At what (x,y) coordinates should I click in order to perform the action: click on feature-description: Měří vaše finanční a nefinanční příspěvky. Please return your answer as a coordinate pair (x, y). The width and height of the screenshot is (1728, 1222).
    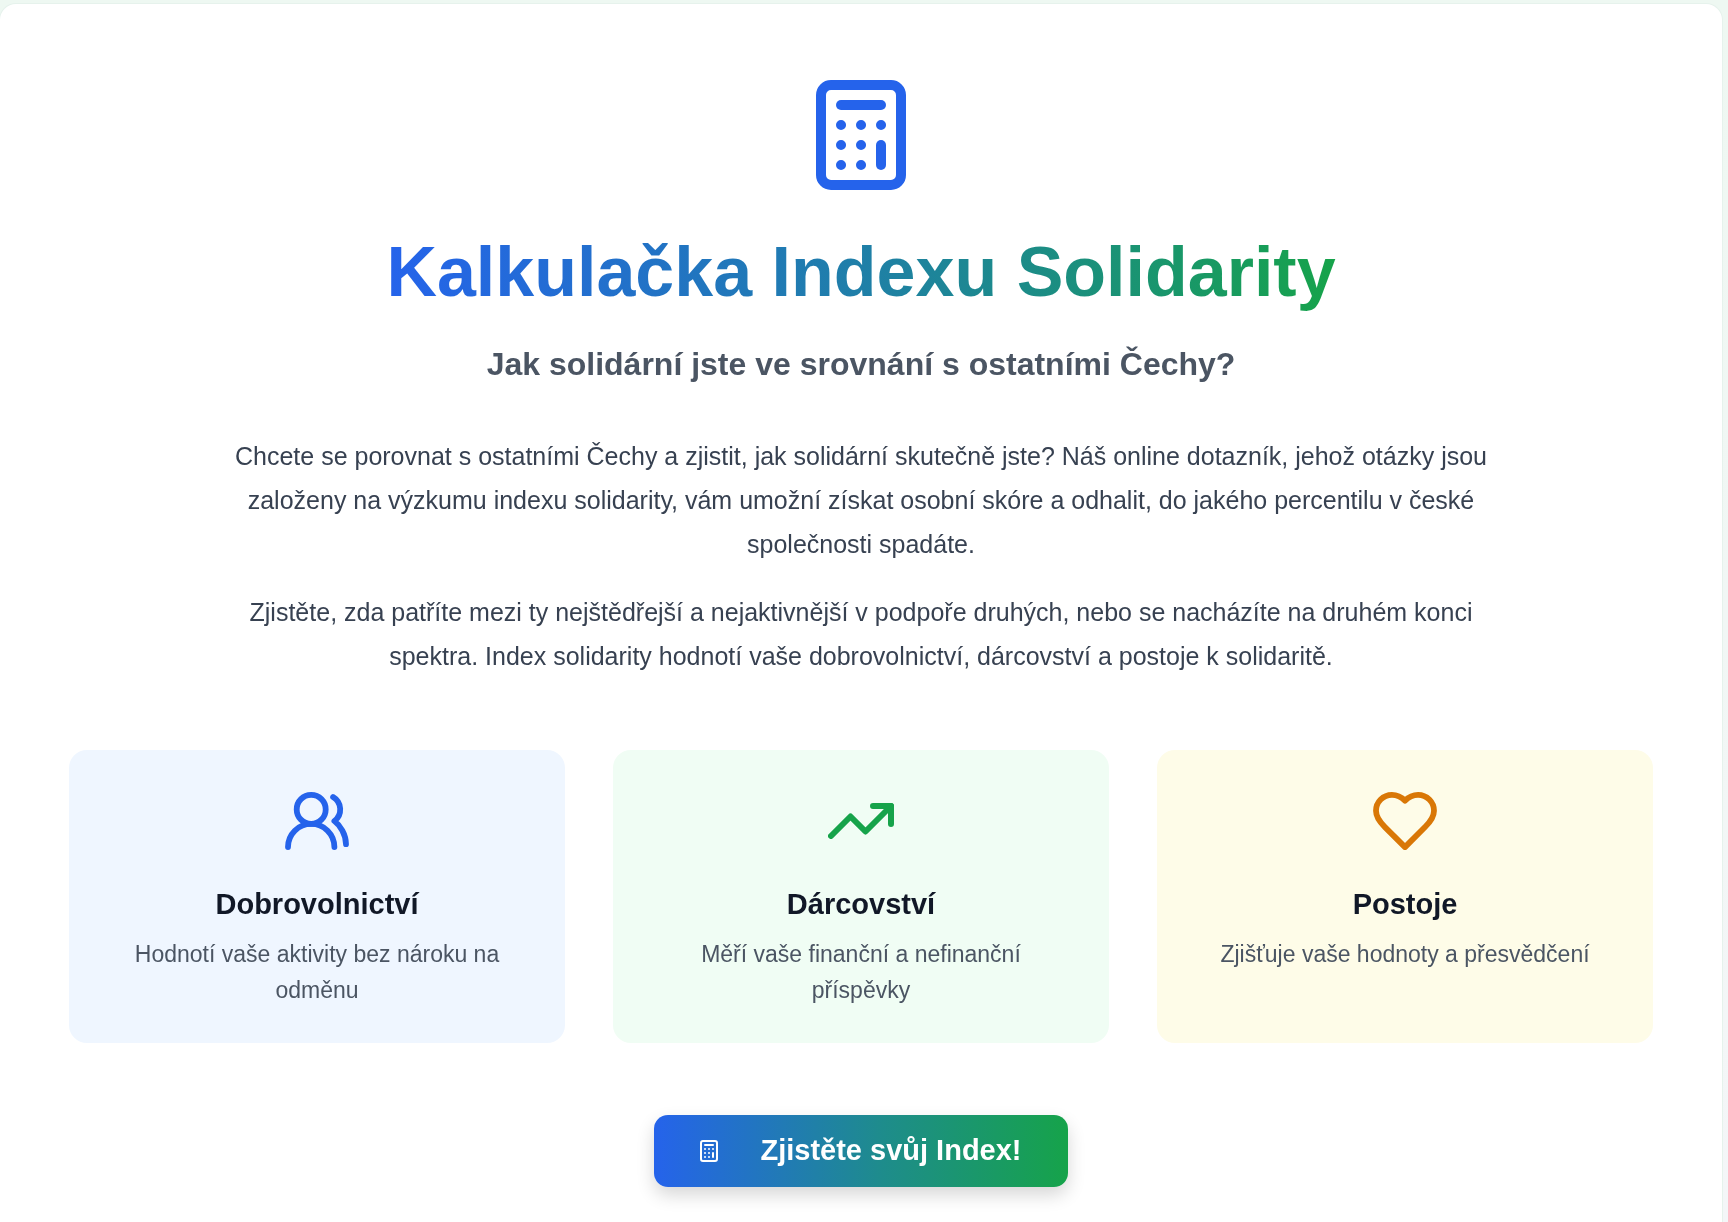
    Looking at the image, I should click on (861, 972).